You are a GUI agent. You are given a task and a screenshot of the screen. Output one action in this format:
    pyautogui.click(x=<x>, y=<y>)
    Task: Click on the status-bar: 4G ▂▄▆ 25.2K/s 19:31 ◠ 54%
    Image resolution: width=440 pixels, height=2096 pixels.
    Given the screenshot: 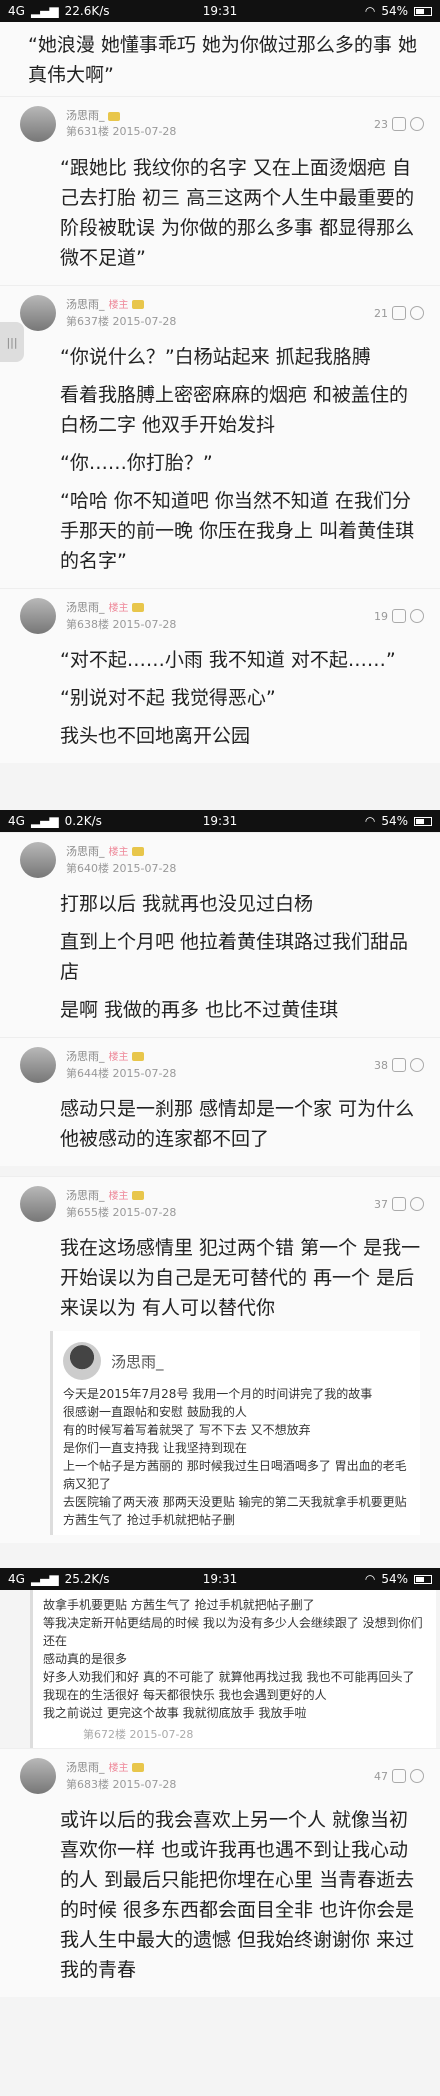 What is the action you would take?
    pyautogui.click(x=220, y=1579)
    